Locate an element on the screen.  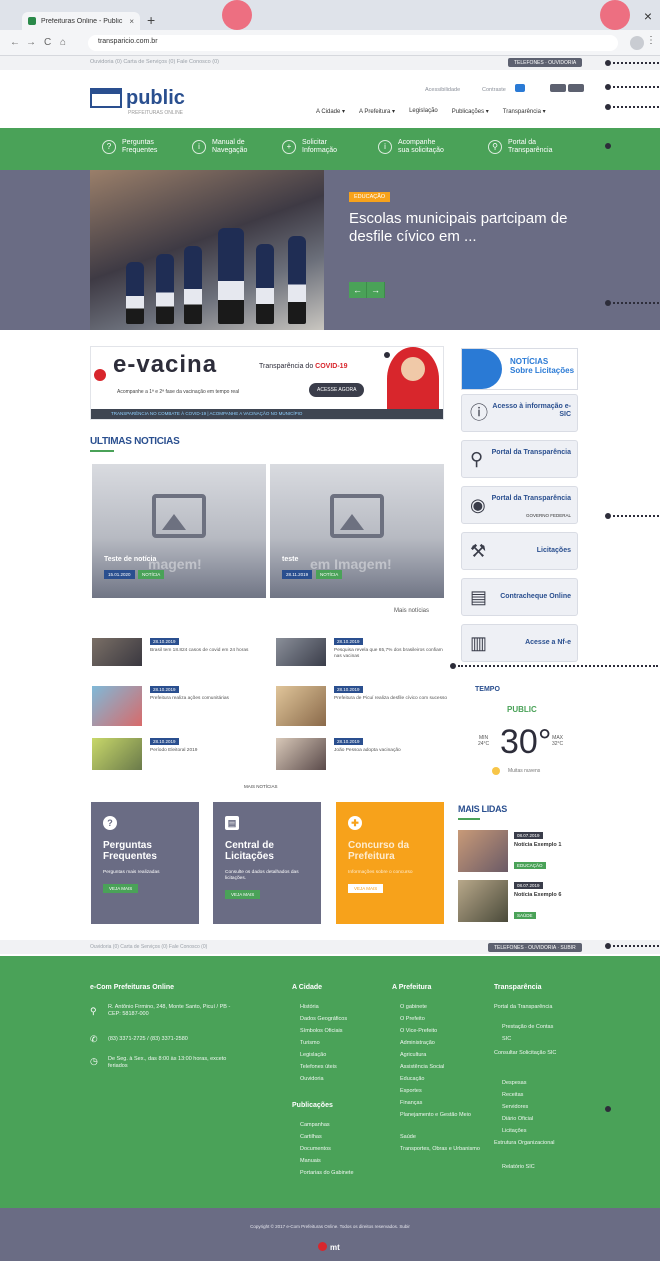
footer-link: Receitas is located at coordinates (512, 1095).